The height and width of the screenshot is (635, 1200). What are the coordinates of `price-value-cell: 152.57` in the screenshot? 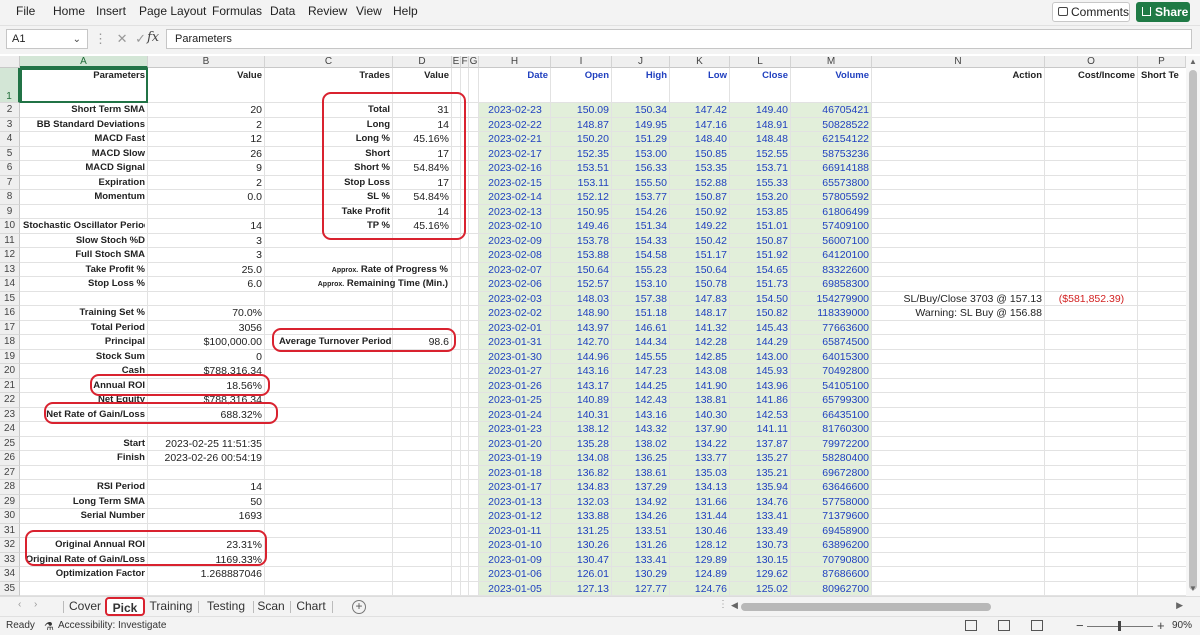 It's located at (581, 284).